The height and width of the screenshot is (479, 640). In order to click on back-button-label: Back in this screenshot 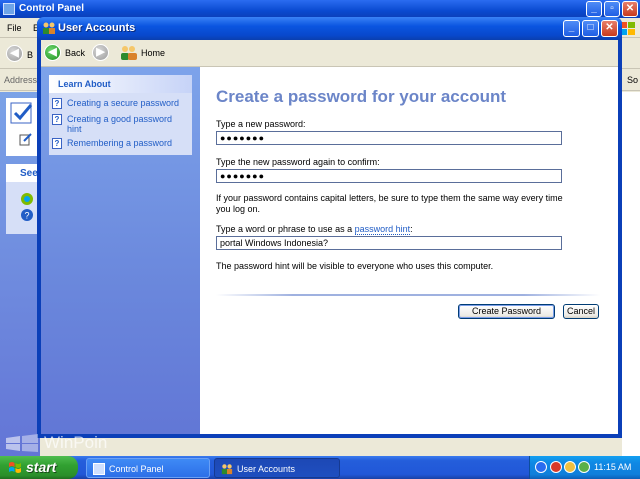, I will do `click(75, 53)`.